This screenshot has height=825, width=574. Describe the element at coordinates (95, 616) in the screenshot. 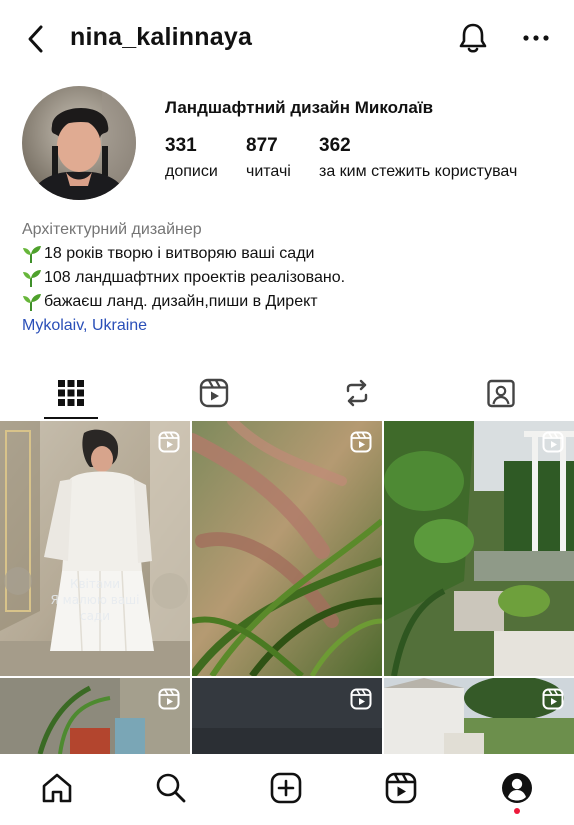

I see `post-overlay-line: сади` at that location.